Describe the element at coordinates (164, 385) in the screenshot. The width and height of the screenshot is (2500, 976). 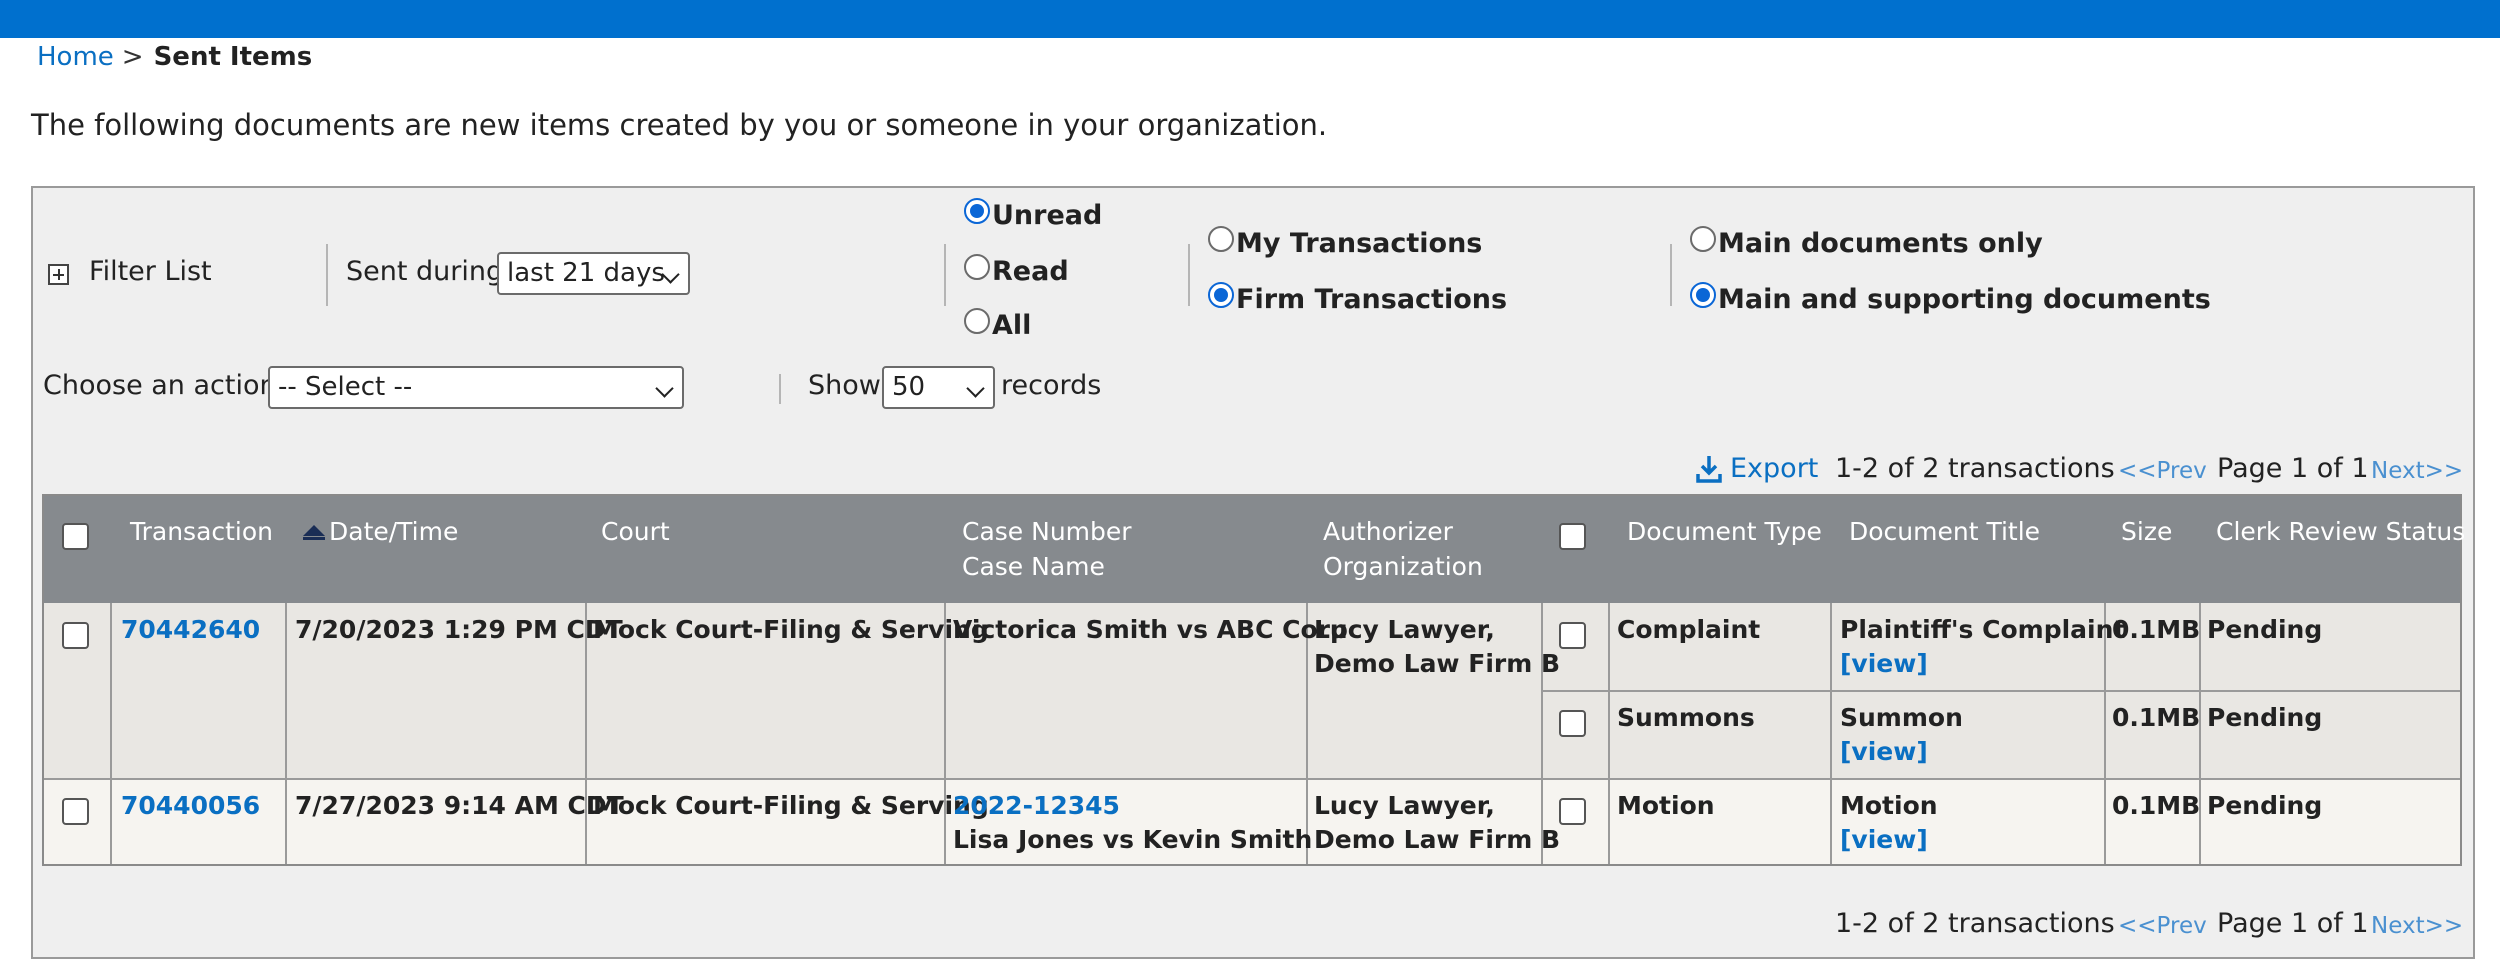
I see `choose-action-label: Choose an action:` at that location.